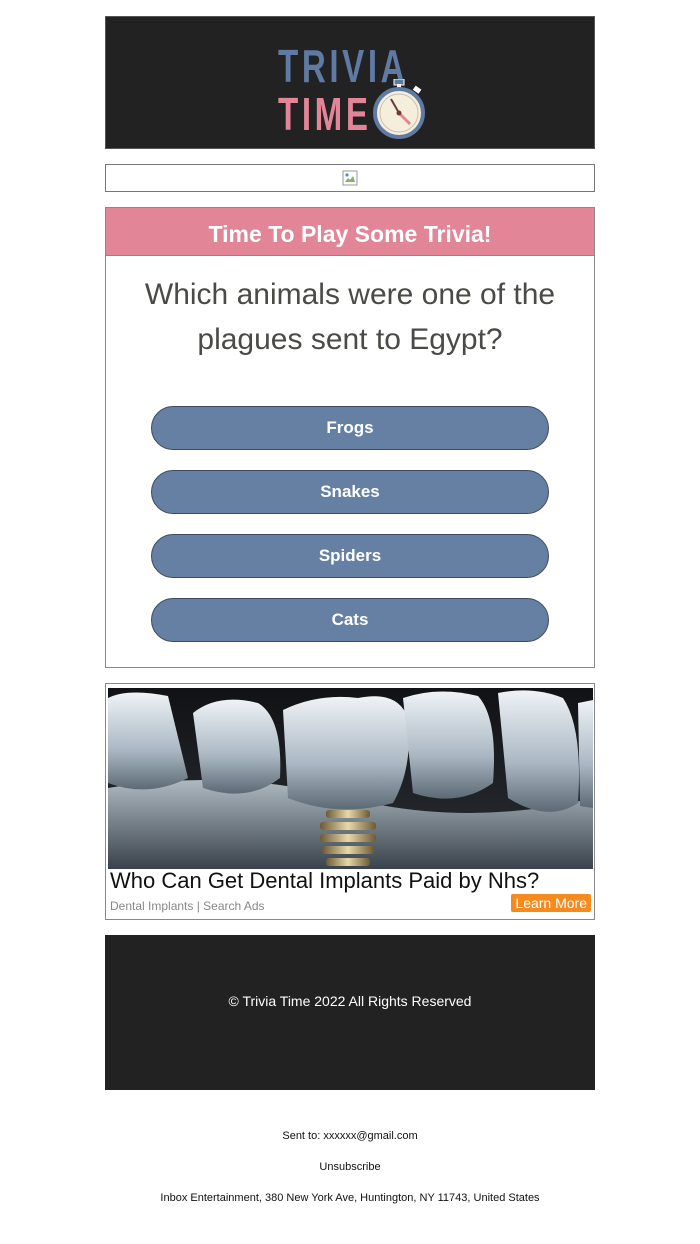  I want to click on dental-implant-image, so click(350, 778).